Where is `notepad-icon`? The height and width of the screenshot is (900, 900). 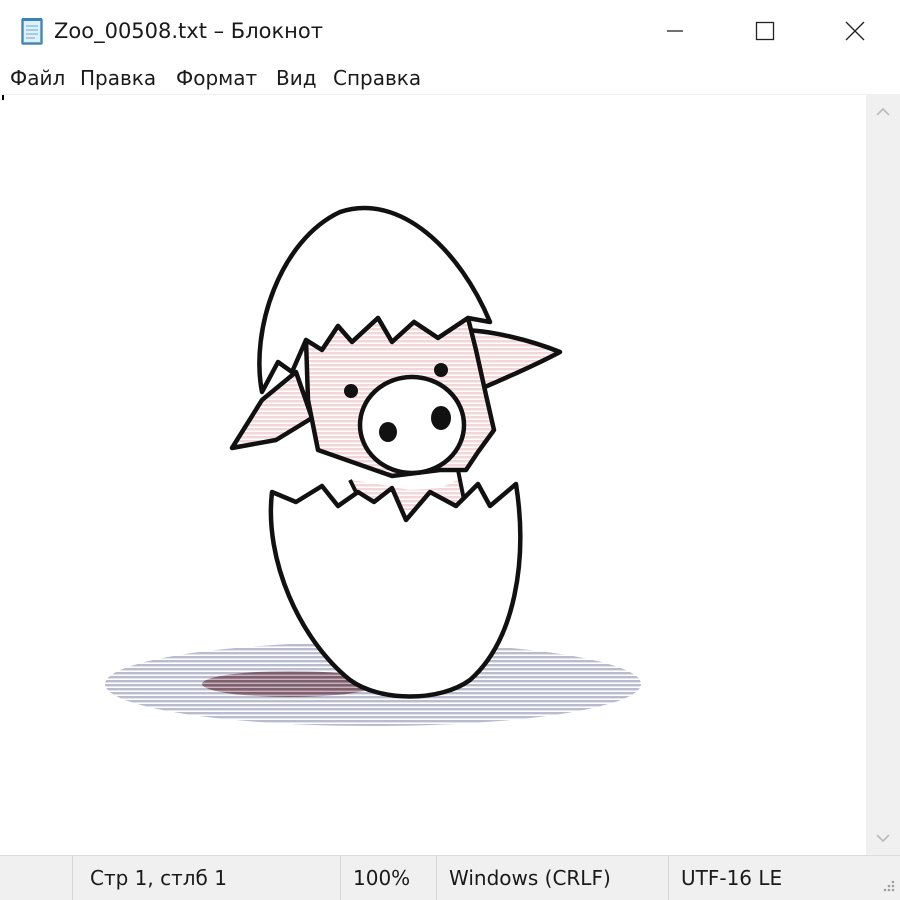 notepad-icon is located at coordinates (32, 31).